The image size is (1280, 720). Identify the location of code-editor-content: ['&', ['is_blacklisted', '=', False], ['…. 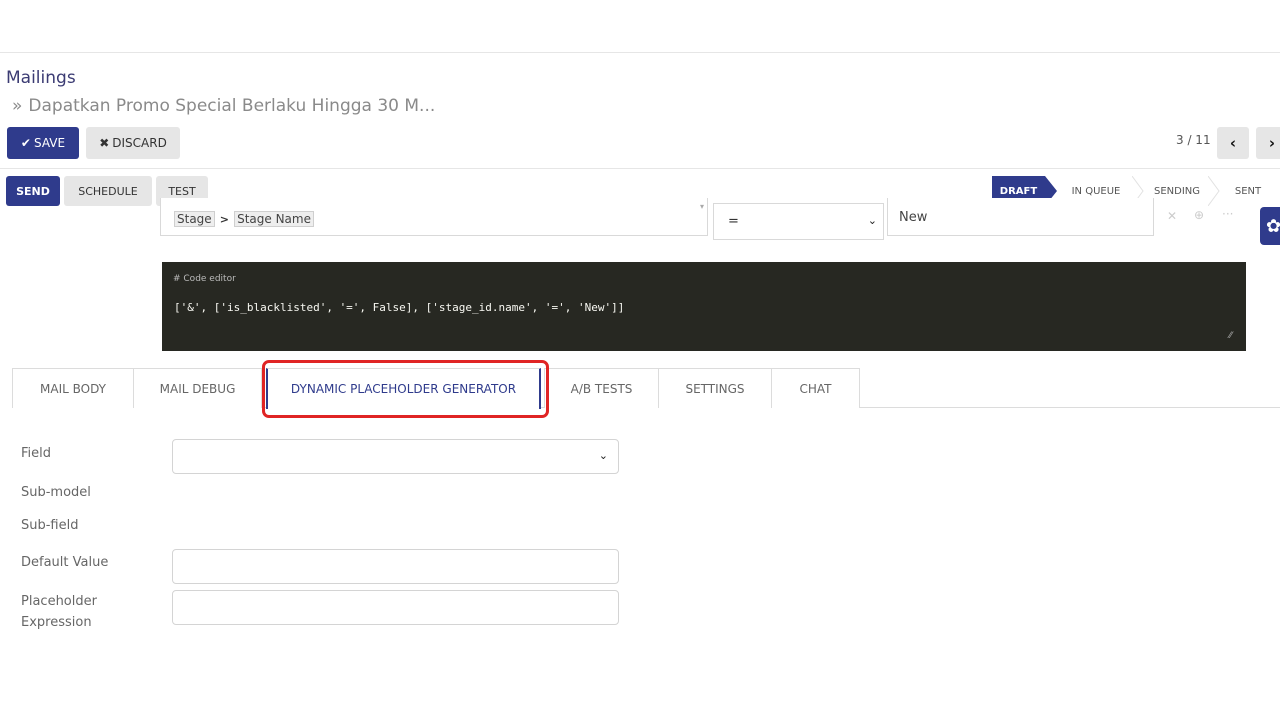
(399, 307).